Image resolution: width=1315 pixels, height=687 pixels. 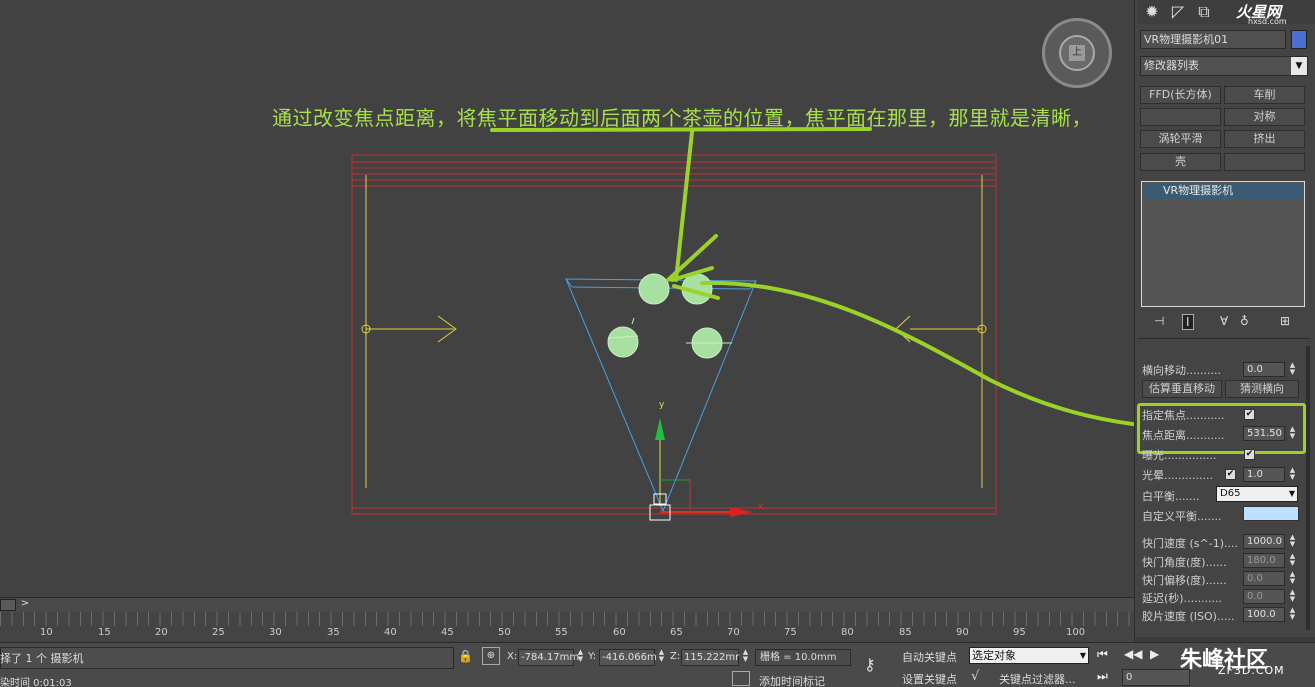 What do you see at coordinates (675, 656) in the screenshot?
I see `z-coord-label: Z:` at bounding box center [675, 656].